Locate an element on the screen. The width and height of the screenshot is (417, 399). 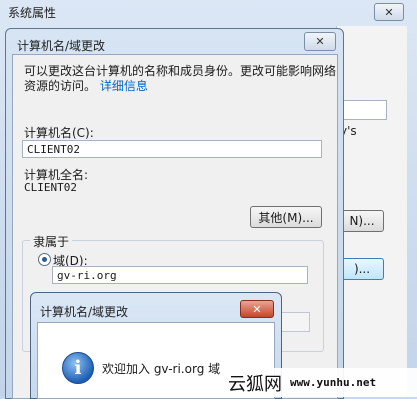
system-properties-description-field is located at coordinates (364, 110).